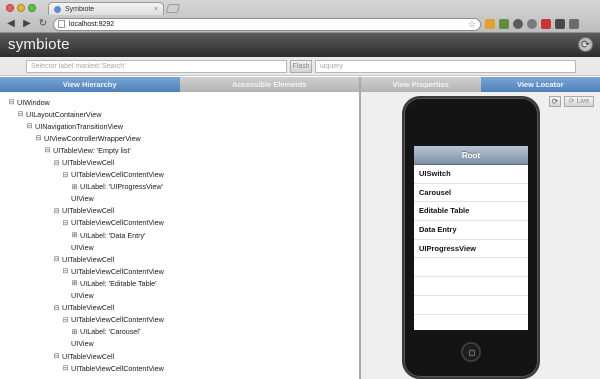 The width and height of the screenshot is (600, 379). What do you see at coordinates (445, 66) in the screenshot?
I see `uiquery-input` at bounding box center [445, 66].